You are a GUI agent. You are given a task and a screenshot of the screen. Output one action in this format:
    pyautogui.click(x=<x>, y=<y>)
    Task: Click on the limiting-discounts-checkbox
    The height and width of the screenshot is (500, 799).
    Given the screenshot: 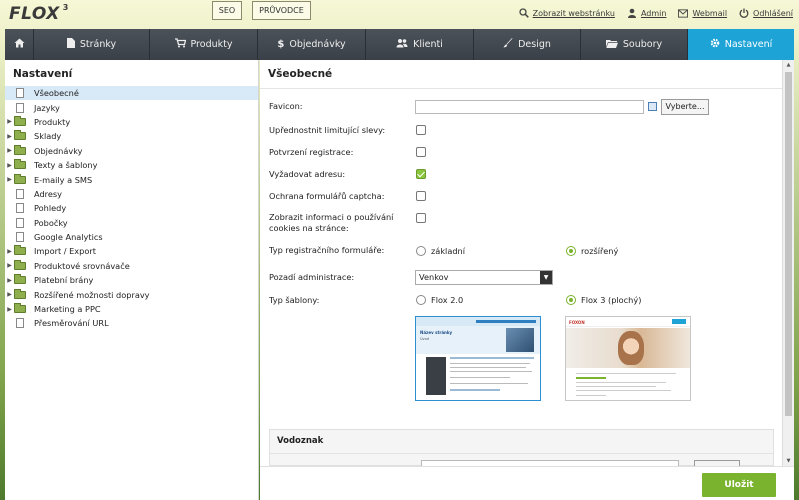 What is the action you would take?
    pyautogui.click(x=421, y=130)
    